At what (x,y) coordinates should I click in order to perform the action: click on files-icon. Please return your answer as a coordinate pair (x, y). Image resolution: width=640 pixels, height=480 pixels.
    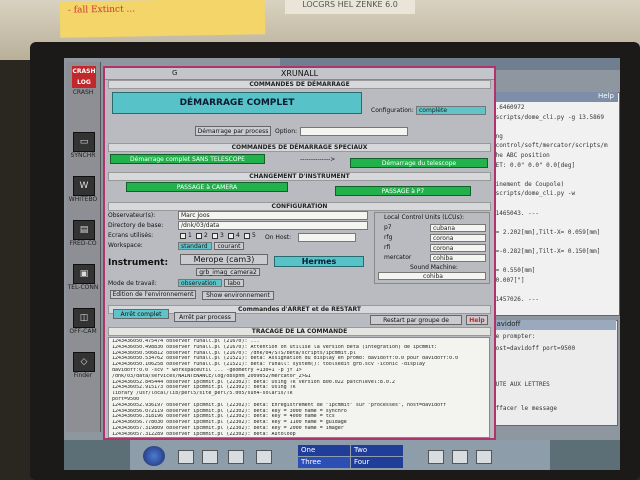
    Looking at the image, I should click on (264, 457).